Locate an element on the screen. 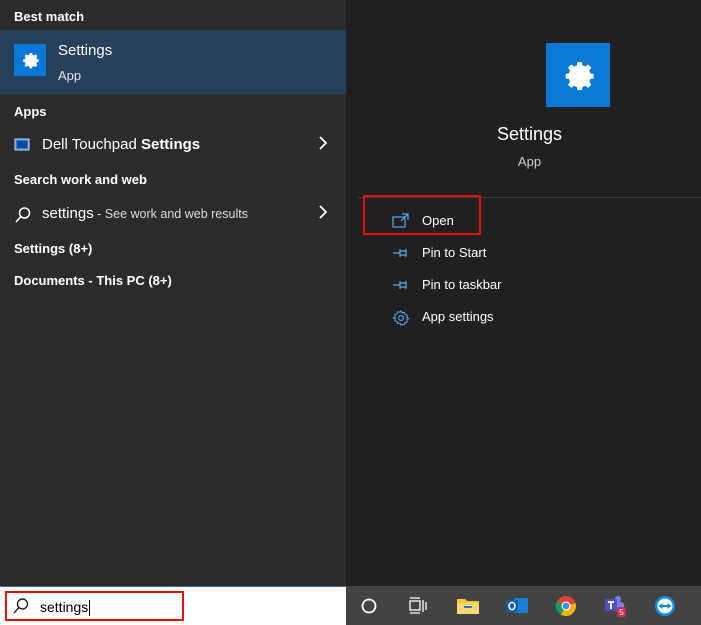 This screenshot has height=625, width=701. best-match-header: Best match is located at coordinates (49, 16).